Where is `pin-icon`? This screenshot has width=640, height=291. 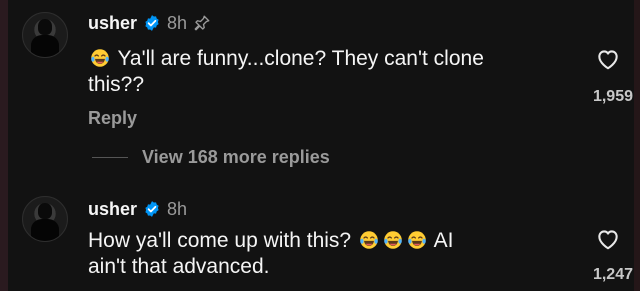 pin-icon is located at coordinates (202, 23).